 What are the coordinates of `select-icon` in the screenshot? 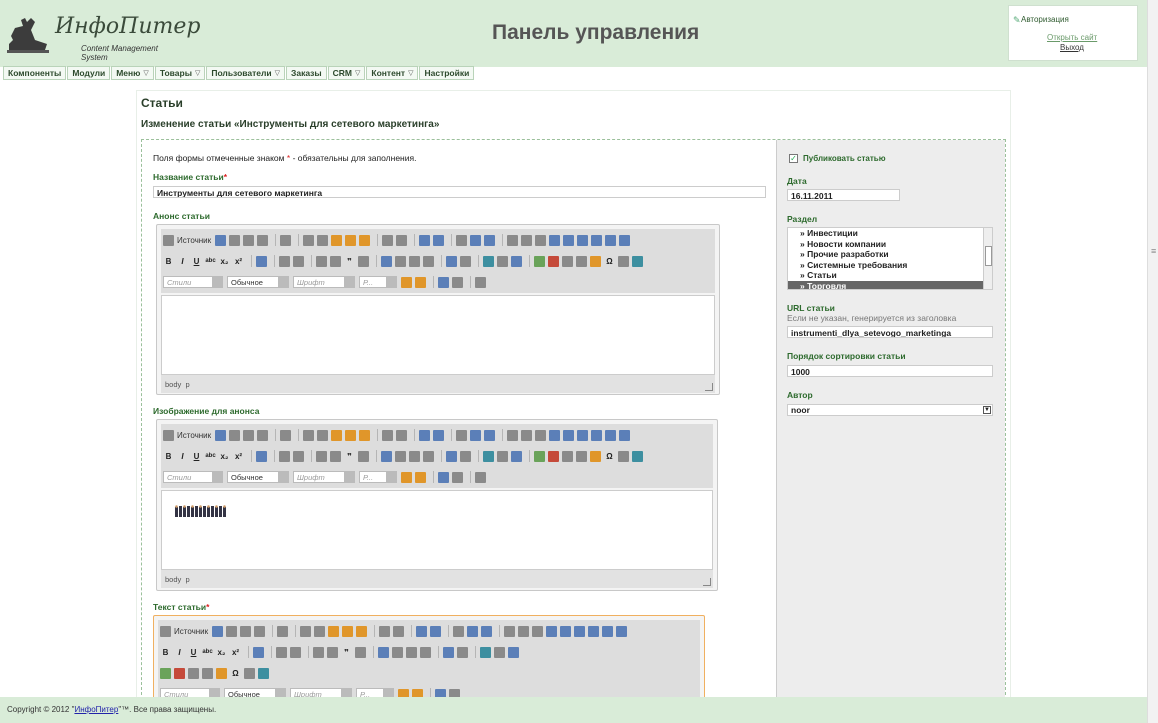 It's located at (583, 240).